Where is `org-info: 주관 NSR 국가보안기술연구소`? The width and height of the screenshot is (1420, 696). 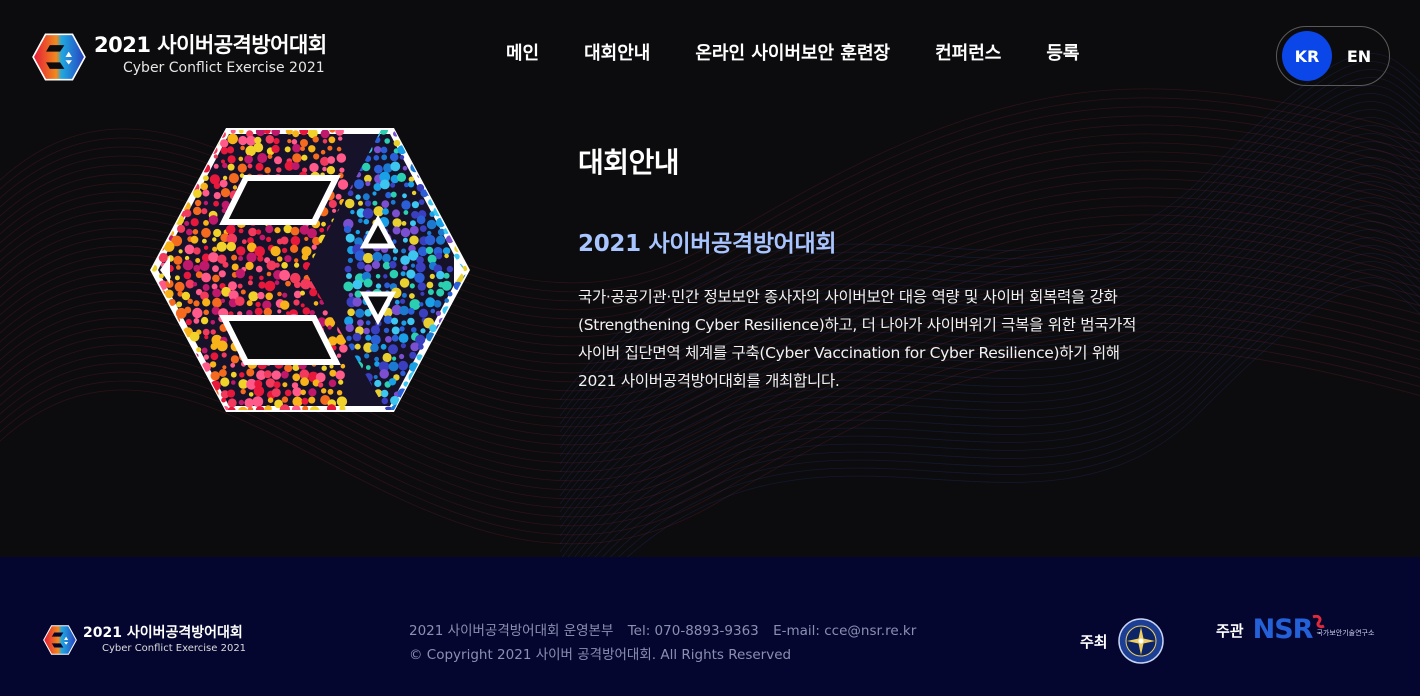
org-info: 주관 NSR 국가보안기술연구소 is located at coordinates (1295, 630).